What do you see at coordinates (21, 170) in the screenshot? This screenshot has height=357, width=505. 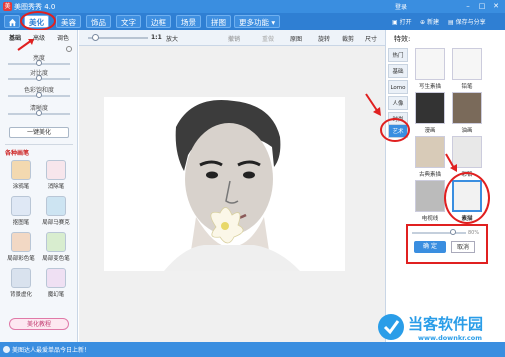 I see `doodle-pen-icon` at bounding box center [21, 170].